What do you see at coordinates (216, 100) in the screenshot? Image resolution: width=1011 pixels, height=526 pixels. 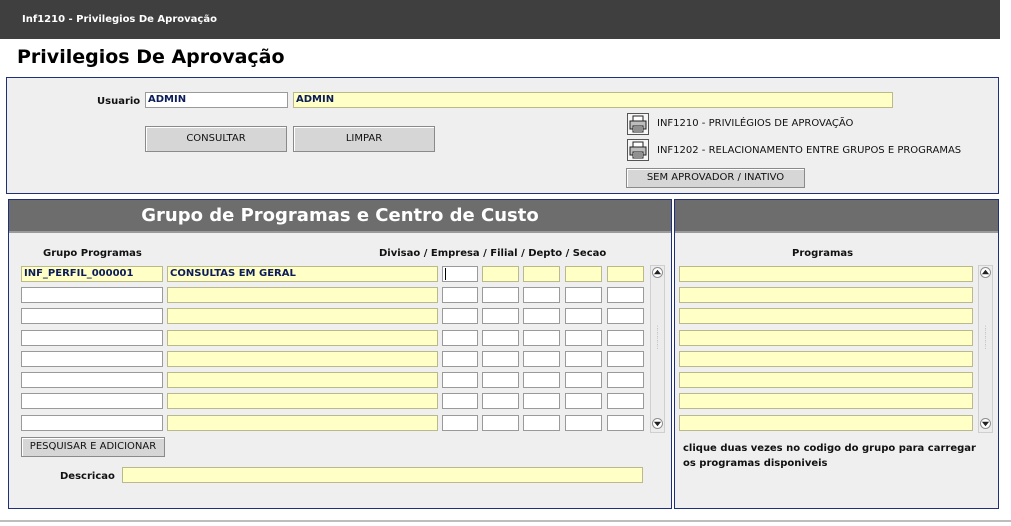 I see `usuario-code-input: ADMIN` at bounding box center [216, 100].